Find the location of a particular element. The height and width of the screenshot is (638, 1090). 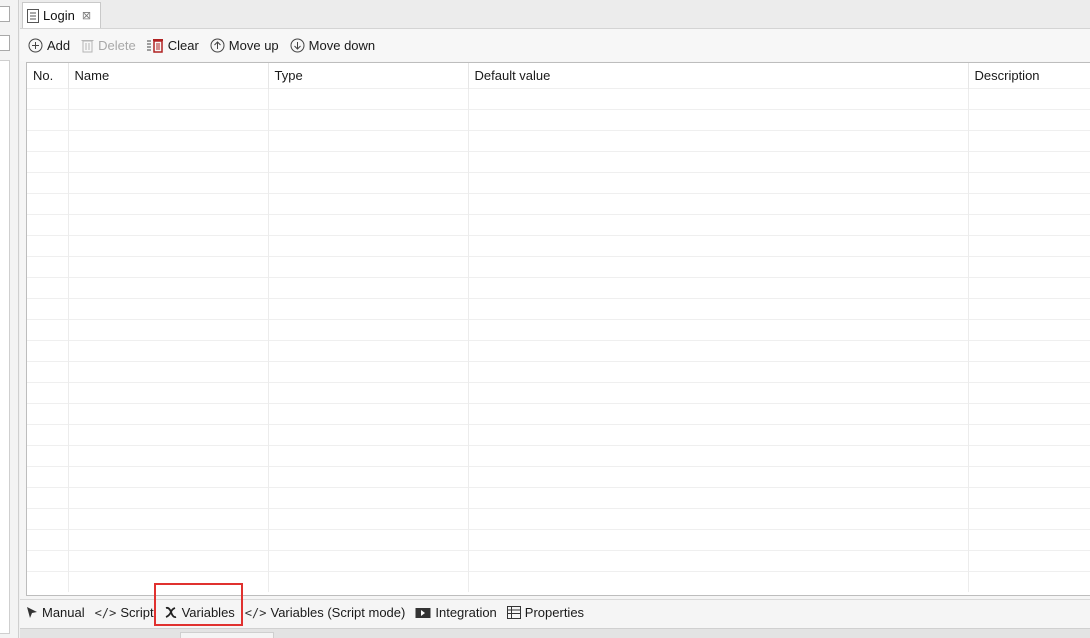

left-panel-button is located at coordinates (5, 14).